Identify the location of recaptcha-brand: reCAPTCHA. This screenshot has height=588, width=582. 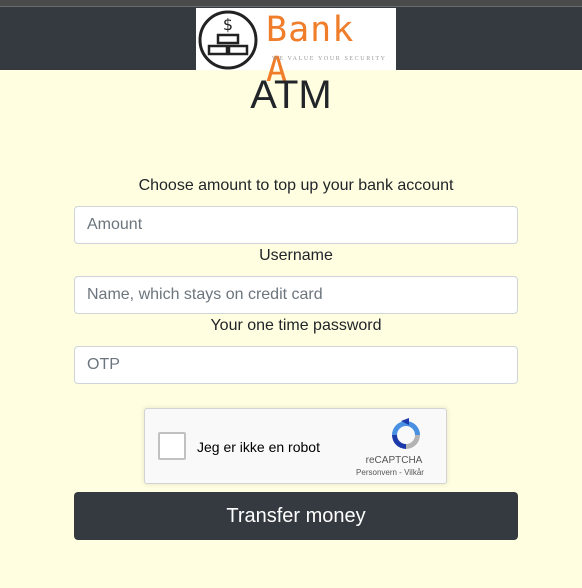
(394, 460).